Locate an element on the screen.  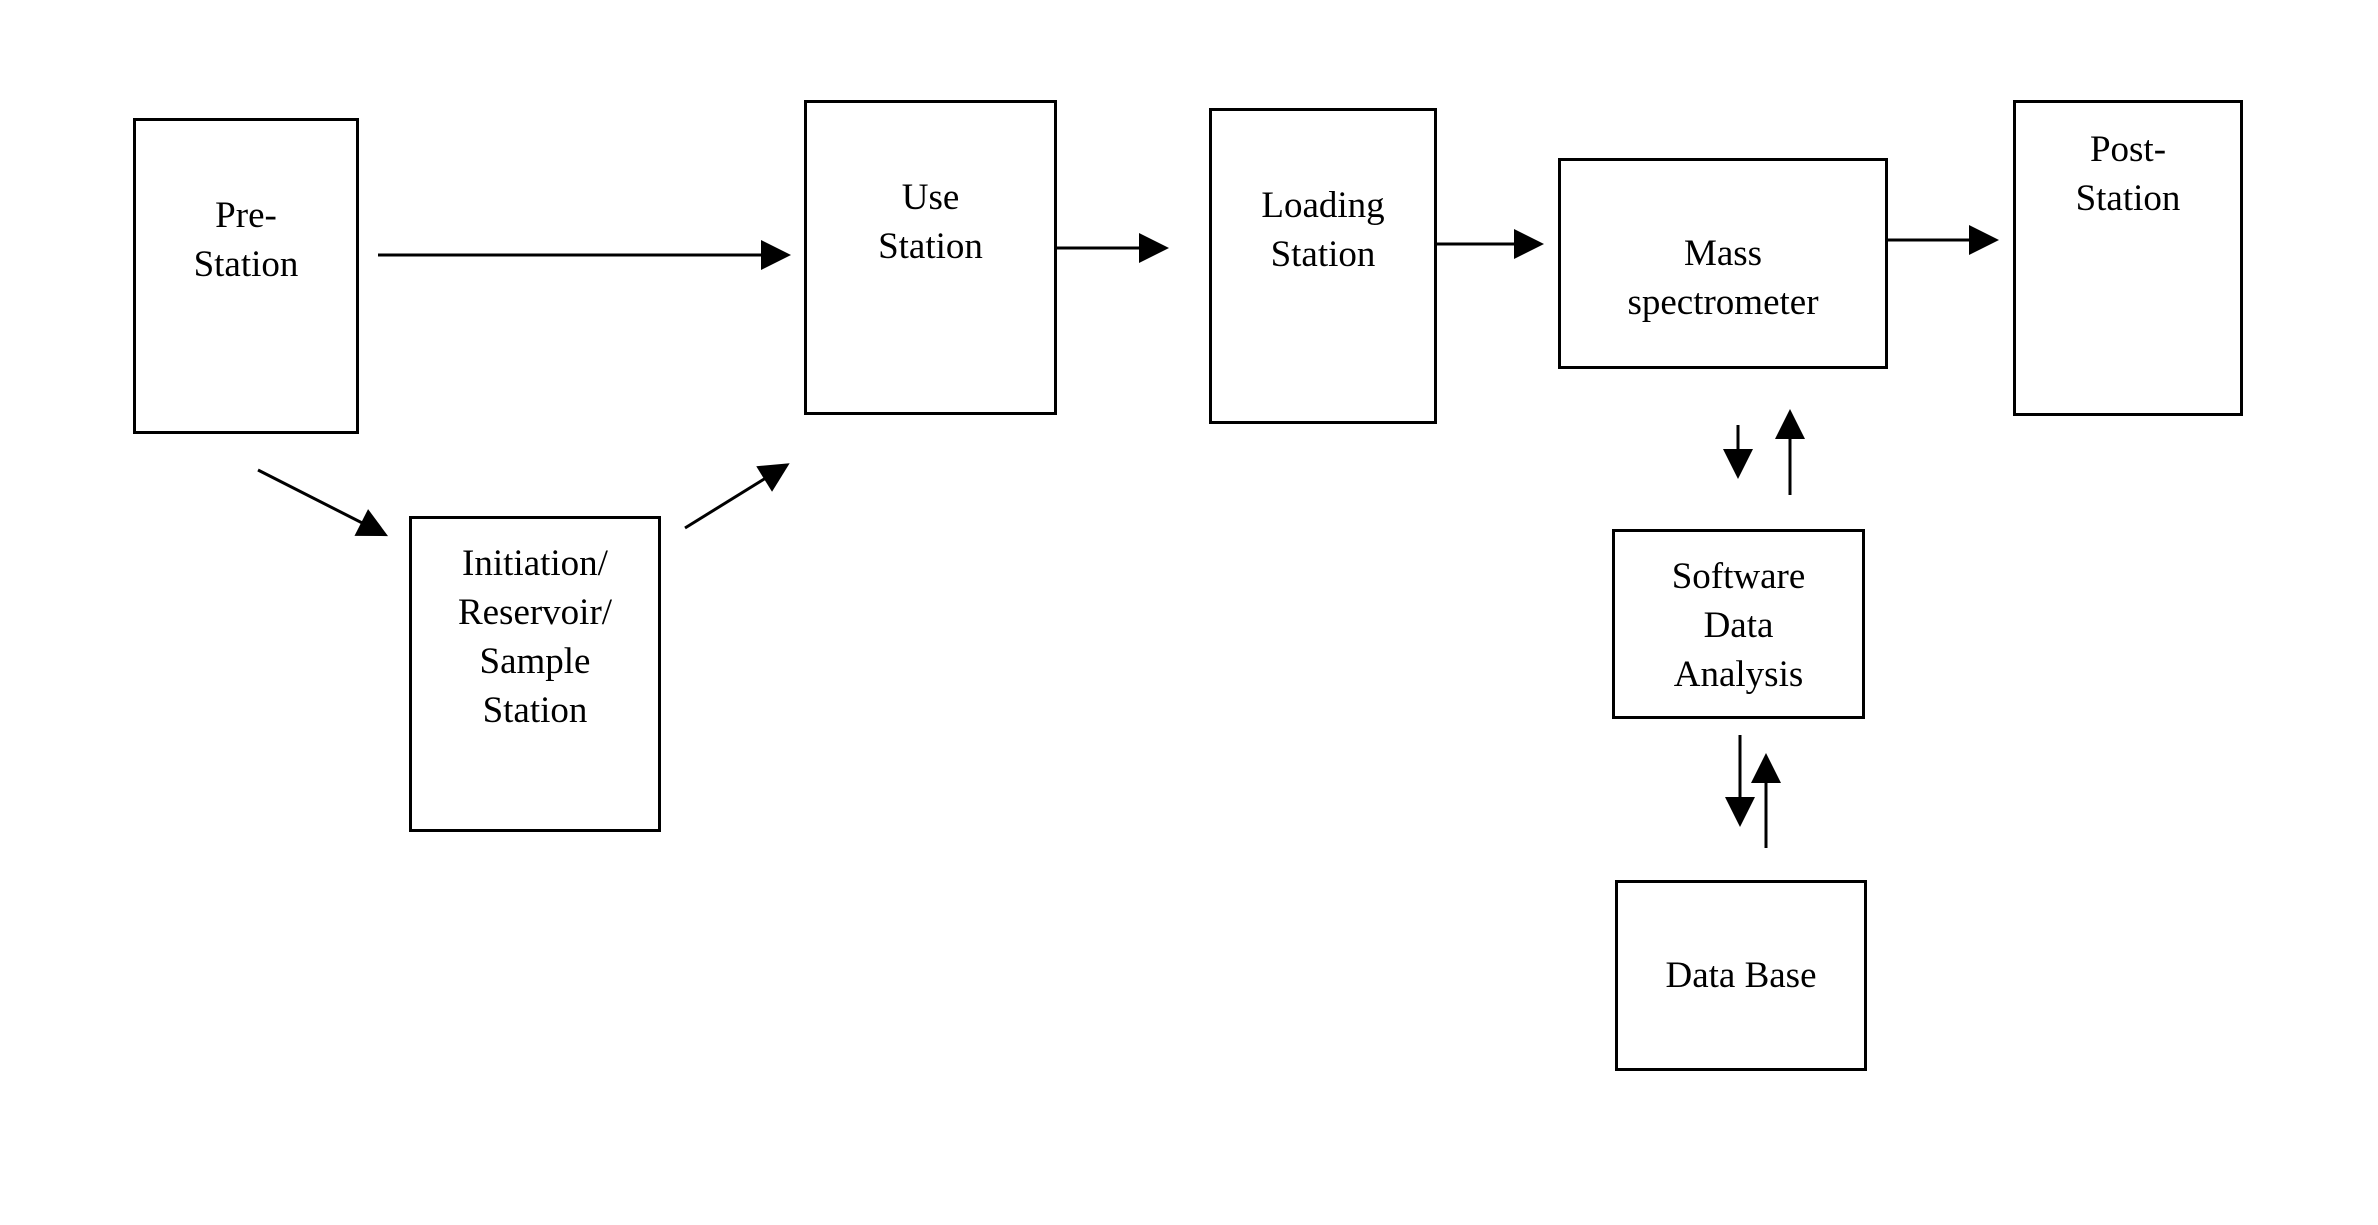
node-label: Initiation/ Reservoir/ Sample Station is located at coordinates (535, 637).